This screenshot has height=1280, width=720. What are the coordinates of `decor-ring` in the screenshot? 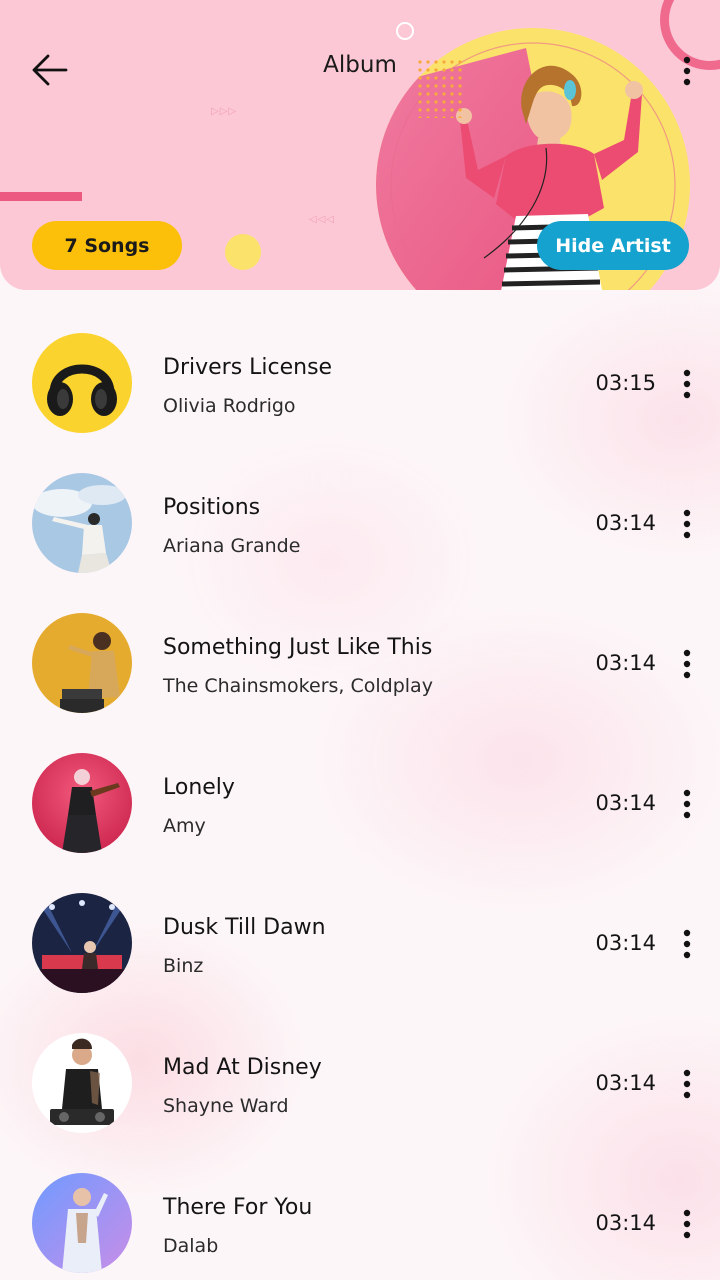 It's located at (405, 31).